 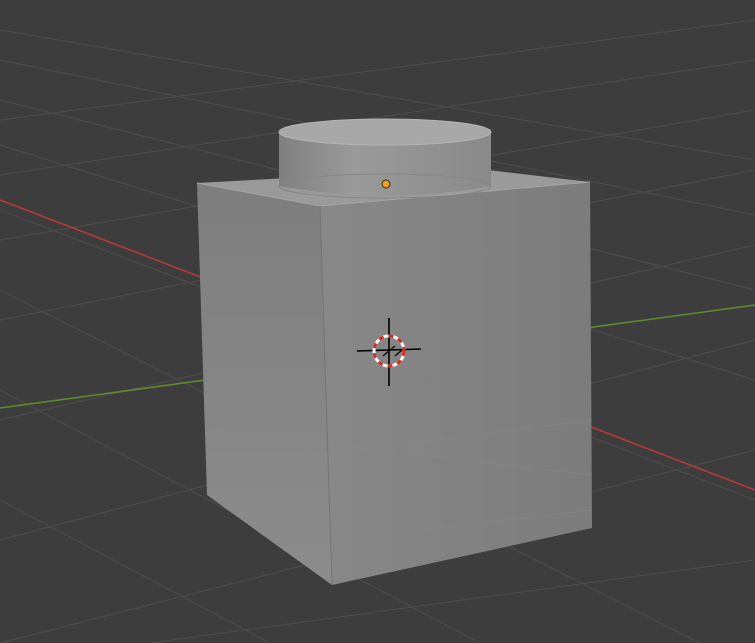 I want to click on cylinder-top, so click(x=385, y=132).